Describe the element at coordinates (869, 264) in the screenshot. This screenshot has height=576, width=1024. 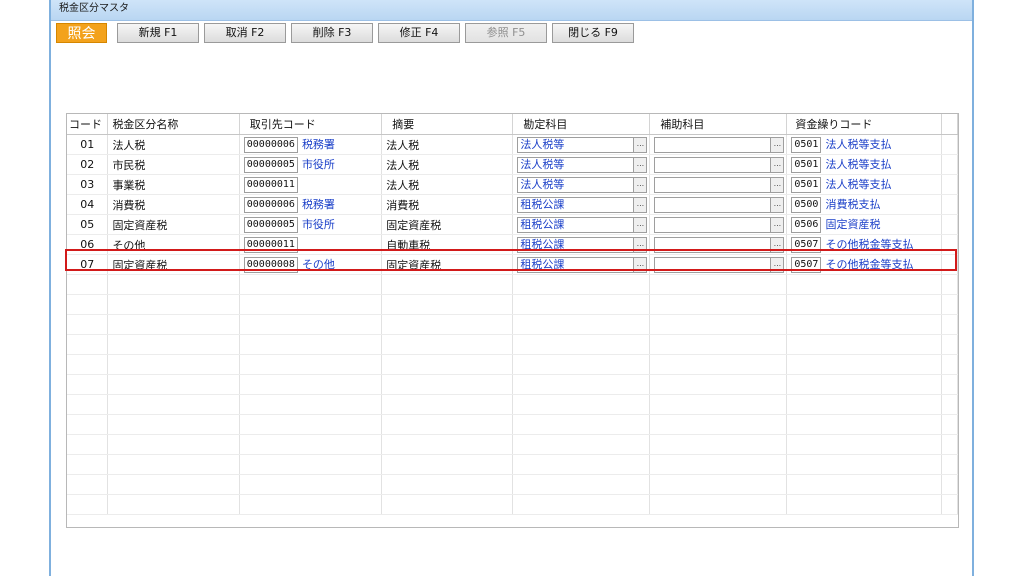
I see `cash-code-name: その他税金等支払` at that location.